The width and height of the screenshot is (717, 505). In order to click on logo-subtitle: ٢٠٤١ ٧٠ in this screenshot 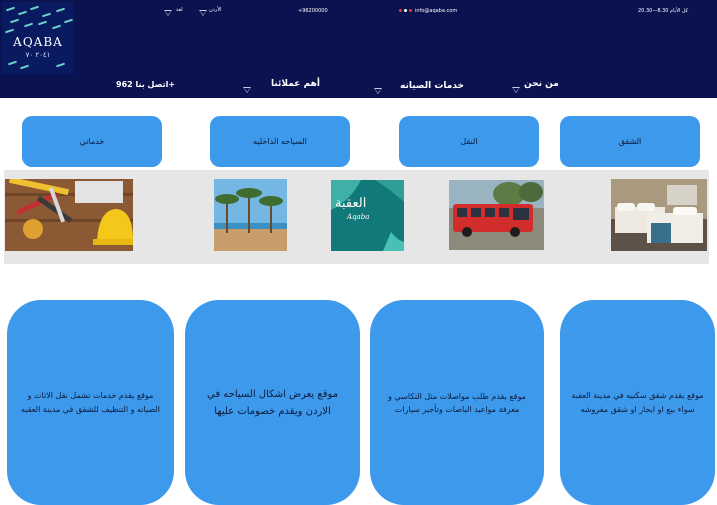, I will do `click(38, 55)`.